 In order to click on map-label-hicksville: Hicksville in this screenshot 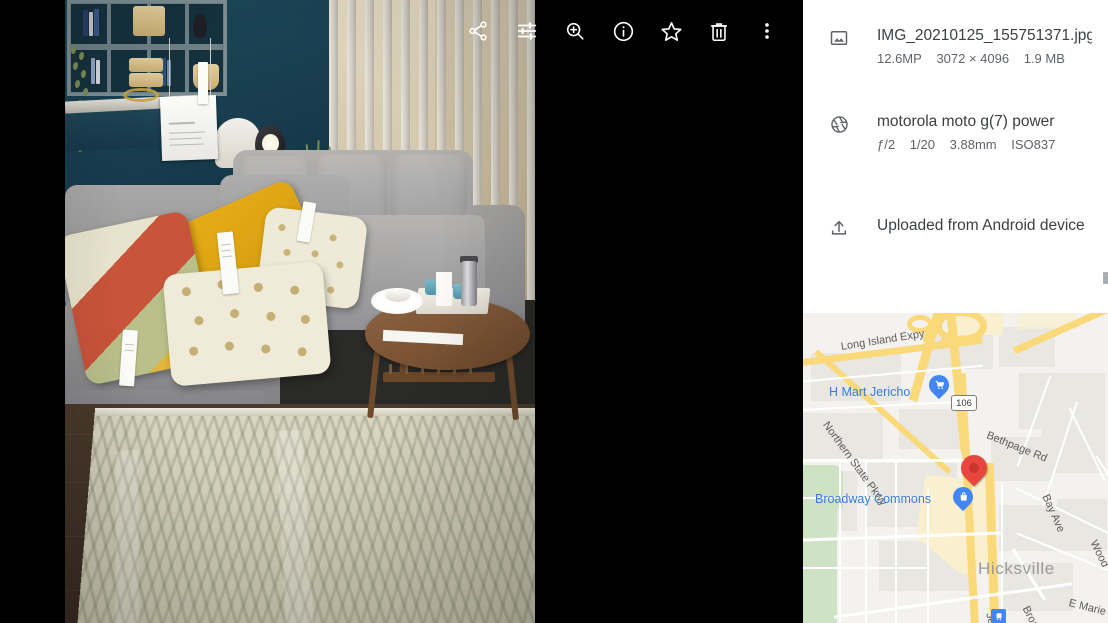, I will do `click(1016, 568)`.